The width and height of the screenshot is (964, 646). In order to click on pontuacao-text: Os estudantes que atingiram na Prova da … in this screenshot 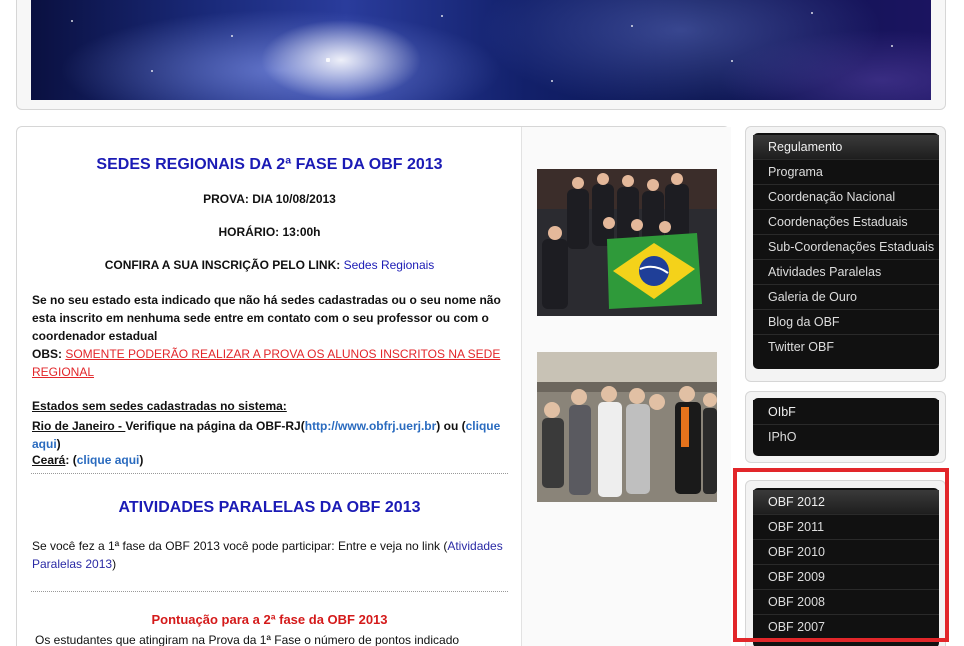, I will do `click(247, 639)`.